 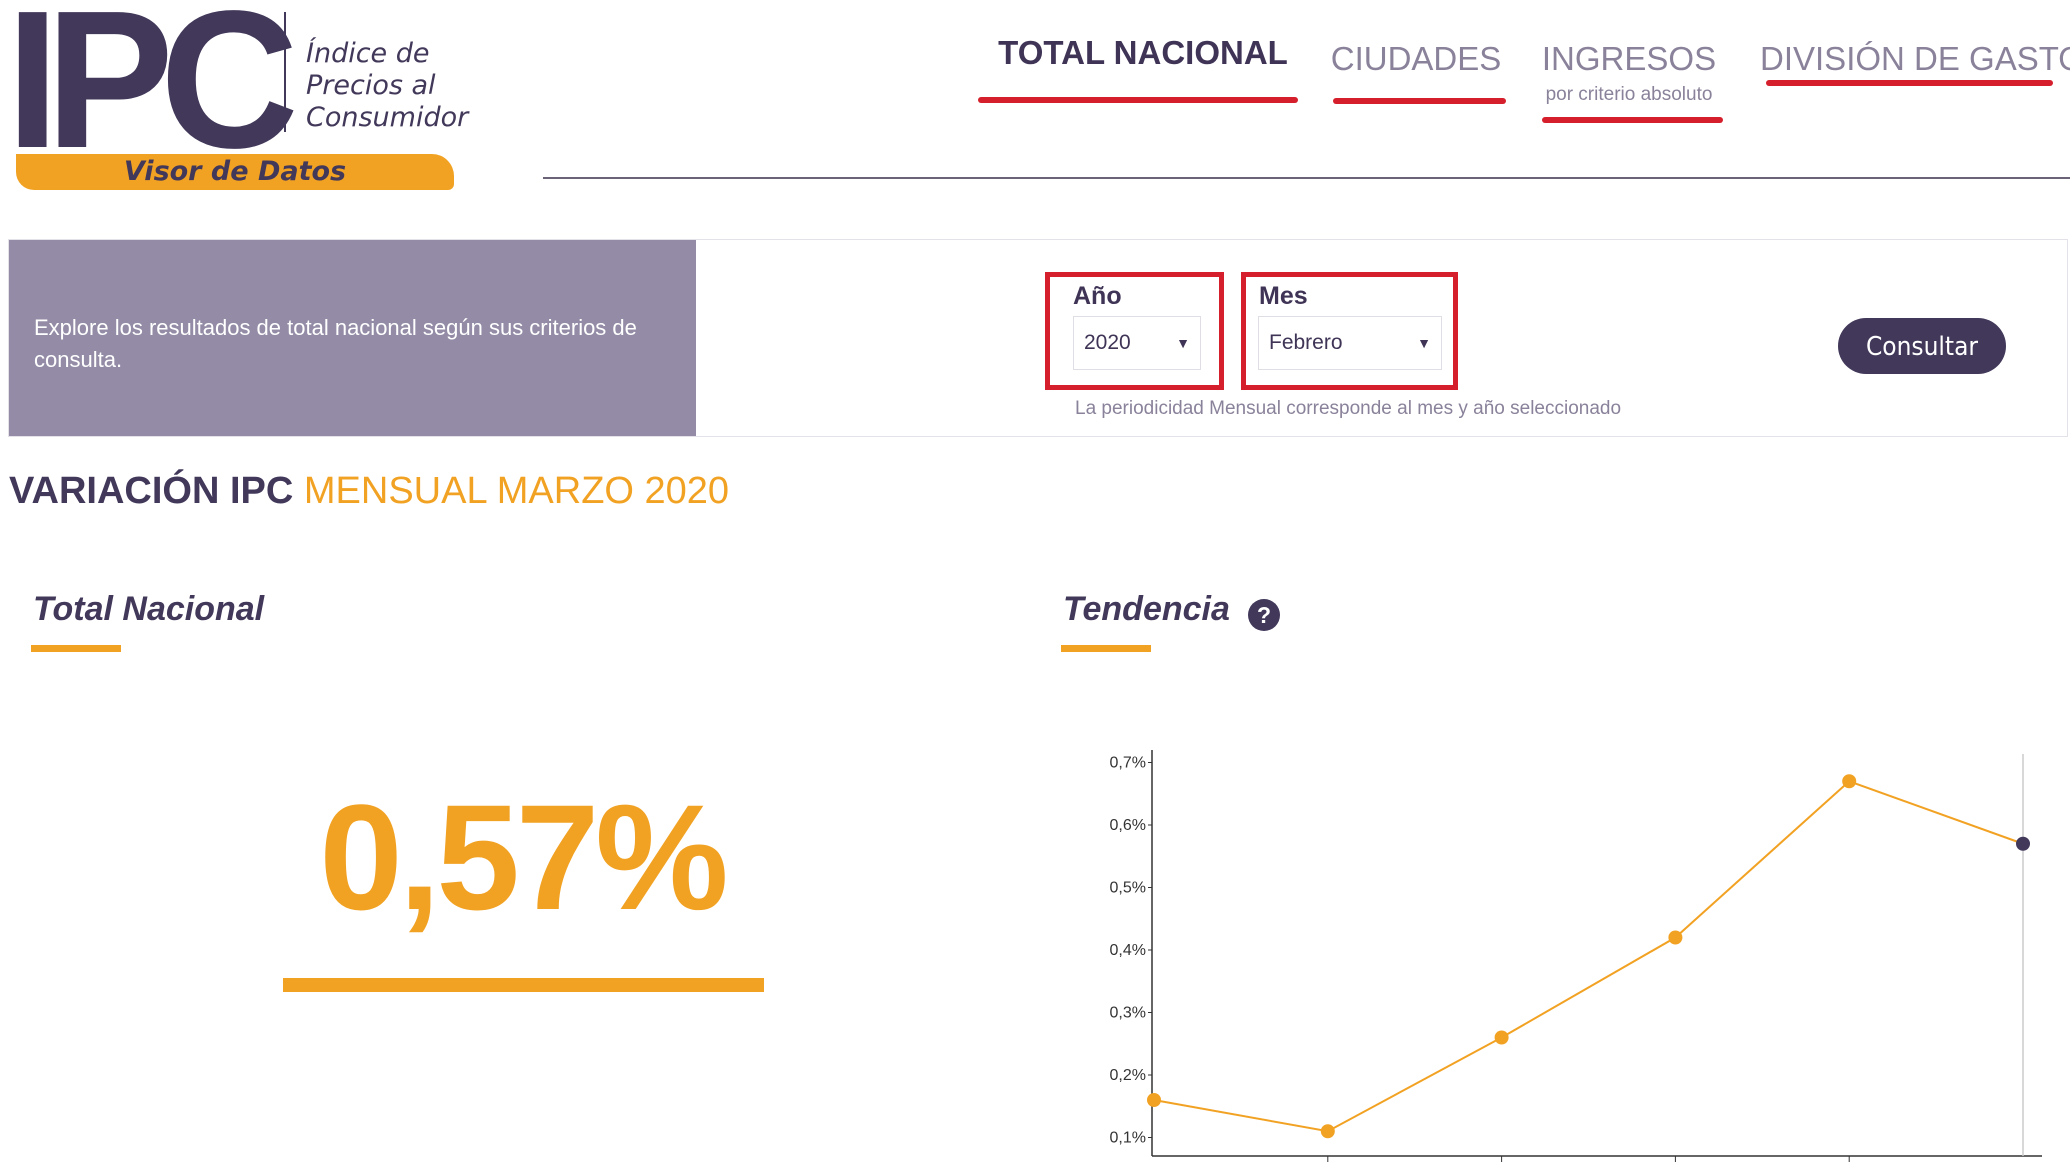 I want to click on month-select: Febrero ▼, so click(x=1350, y=343).